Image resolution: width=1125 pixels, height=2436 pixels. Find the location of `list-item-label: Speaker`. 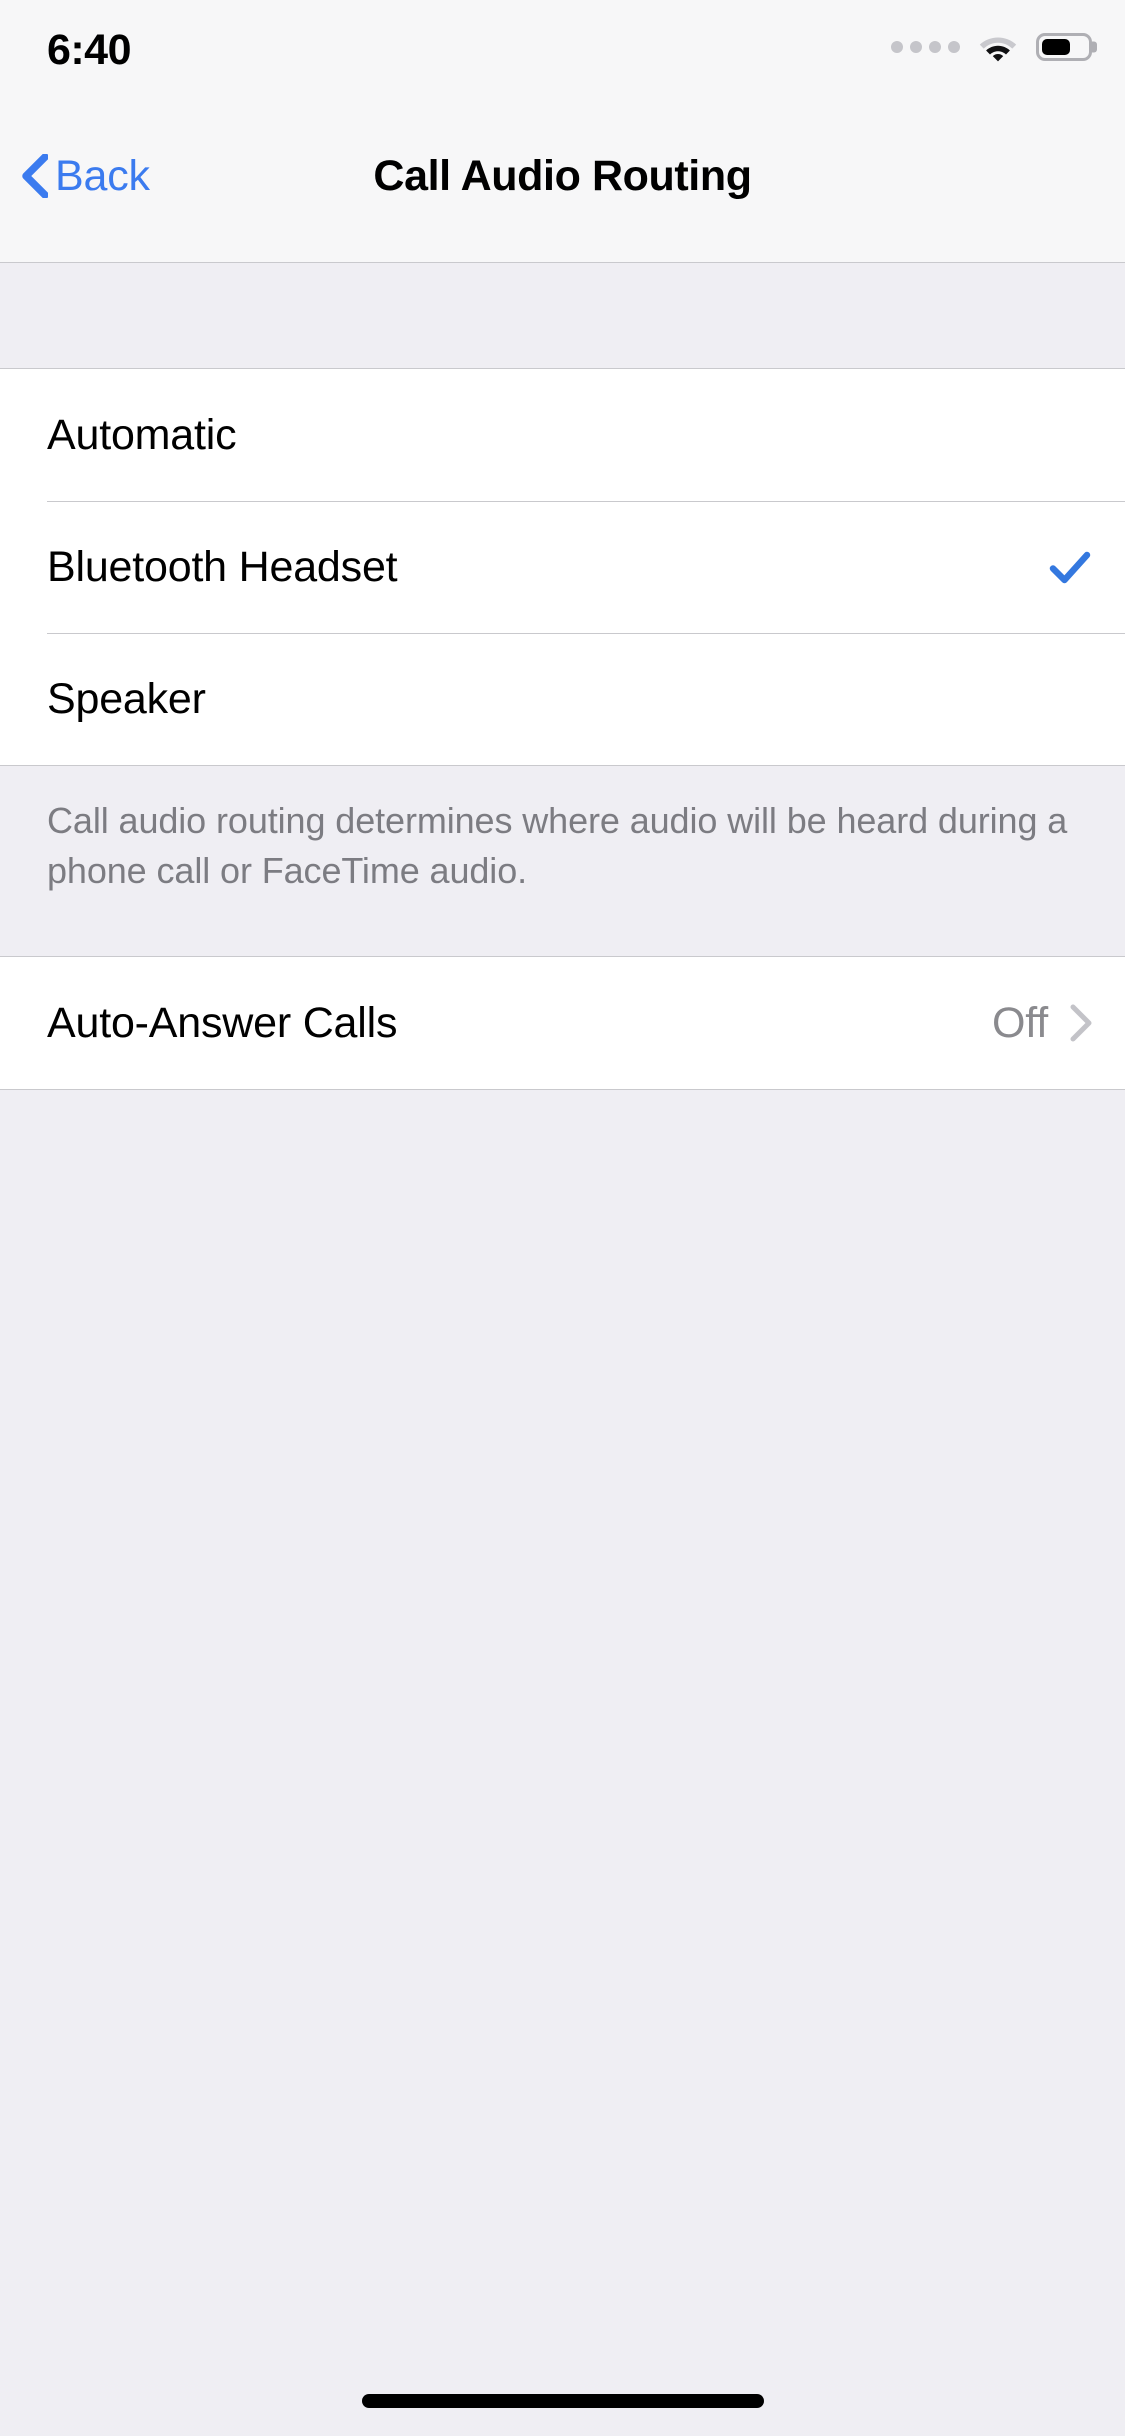

list-item-label: Speaker is located at coordinates (126, 698).